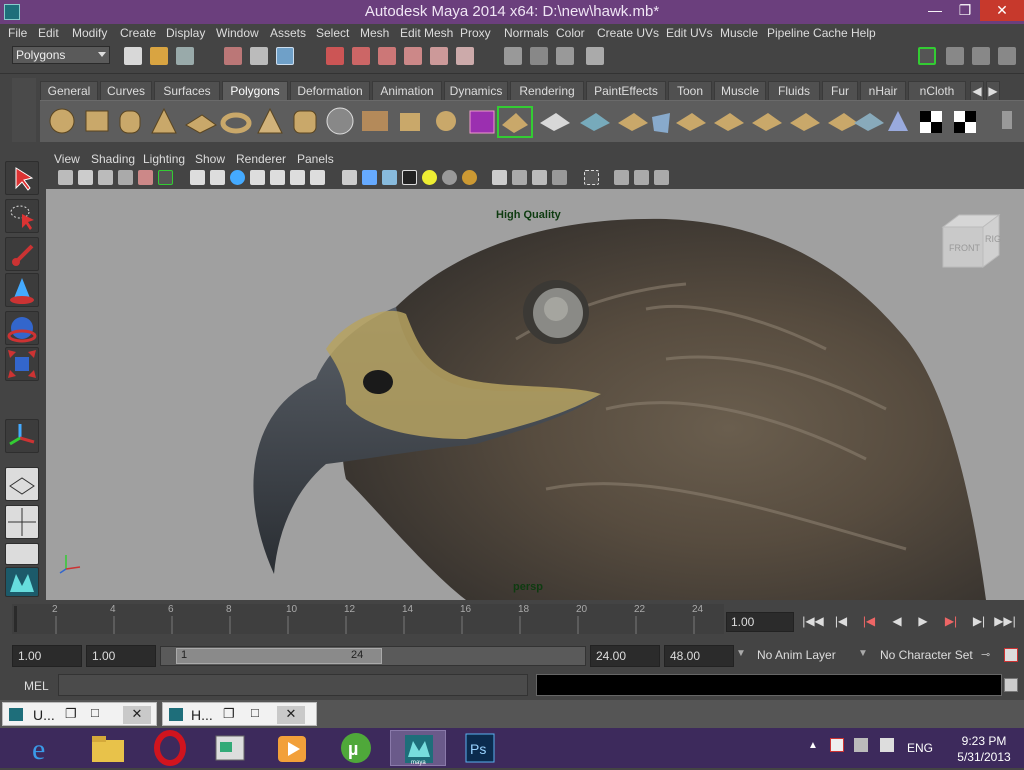  I want to click on lasso-tool-icon, so click(22, 216).